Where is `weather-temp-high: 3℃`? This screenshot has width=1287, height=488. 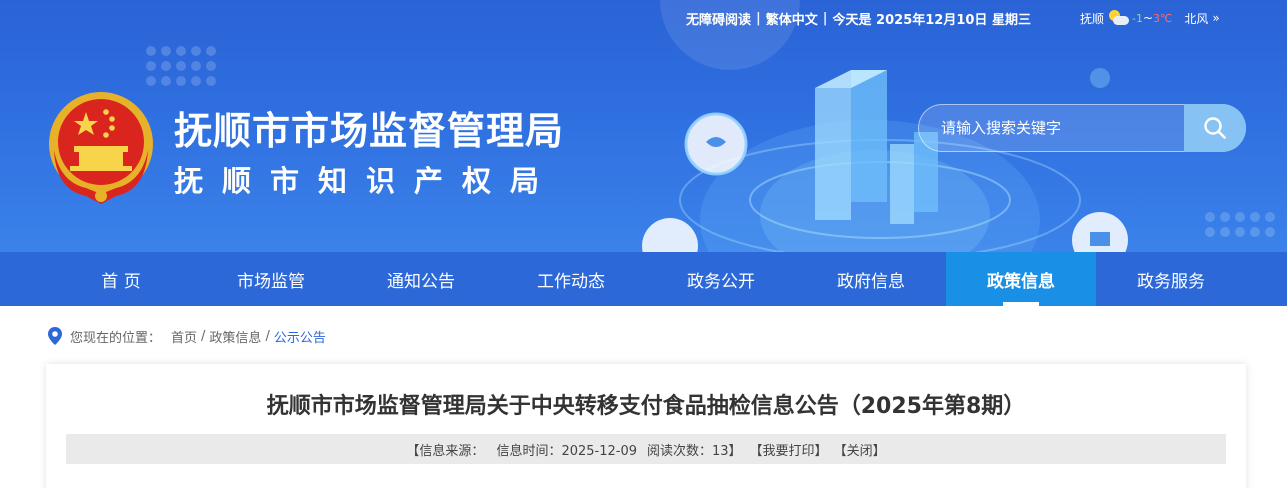 weather-temp-high: 3℃ is located at coordinates (1163, 18).